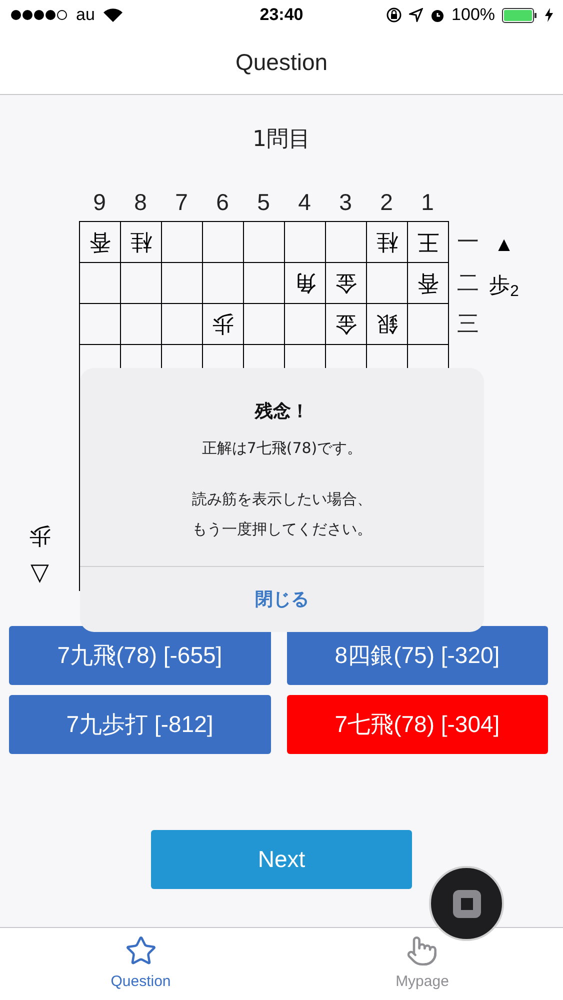 The width and height of the screenshot is (563, 1000). What do you see at coordinates (394, 15) in the screenshot?
I see `rotation-lock-icon` at bounding box center [394, 15].